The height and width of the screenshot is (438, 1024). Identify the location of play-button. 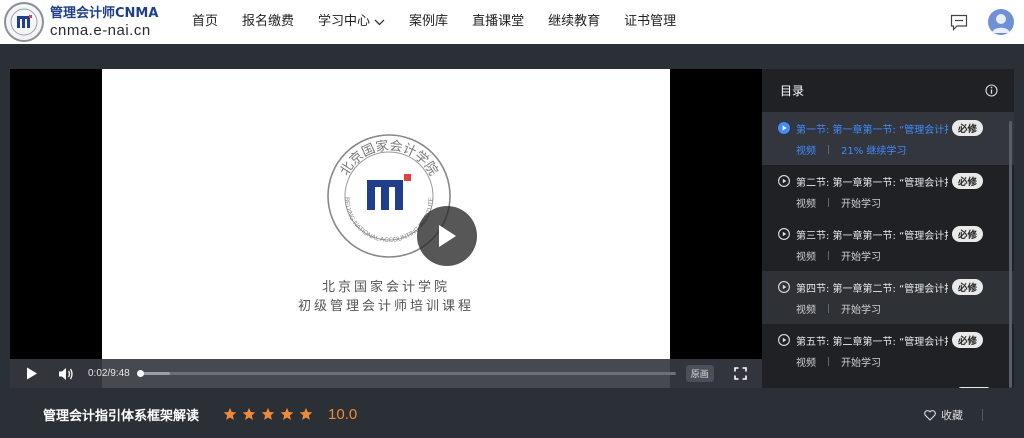
(32, 374).